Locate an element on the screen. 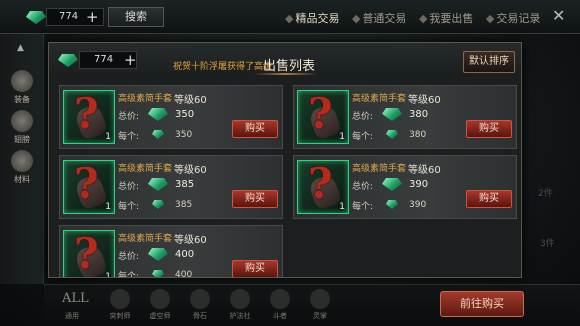  item-card: ? 1 高级素简手套 等级60 总价: 380 每个: 380 购买 is located at coordinates (405, 117).